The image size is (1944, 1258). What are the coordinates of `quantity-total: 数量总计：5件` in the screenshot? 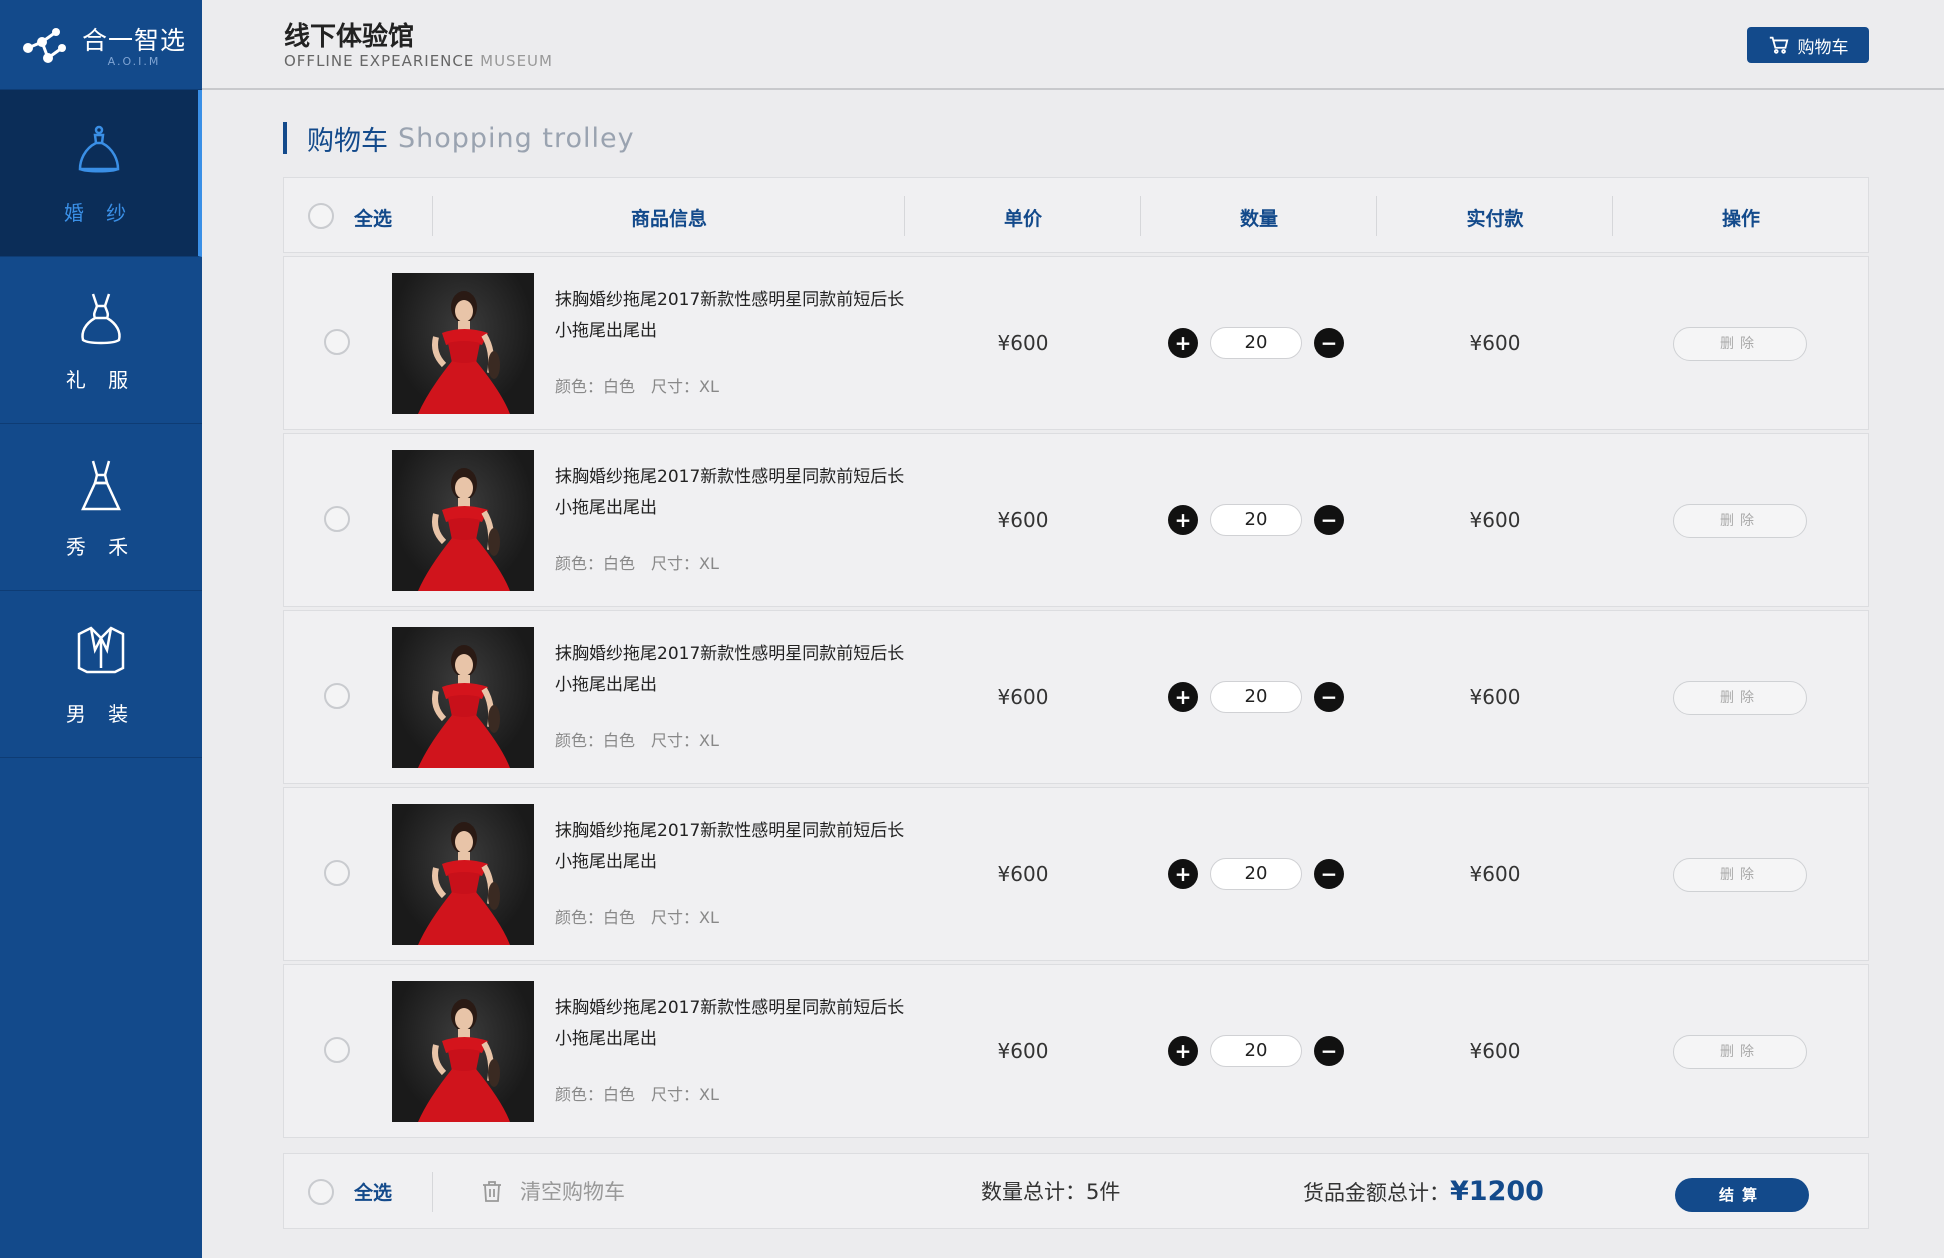 It's located at (1050, 1191).